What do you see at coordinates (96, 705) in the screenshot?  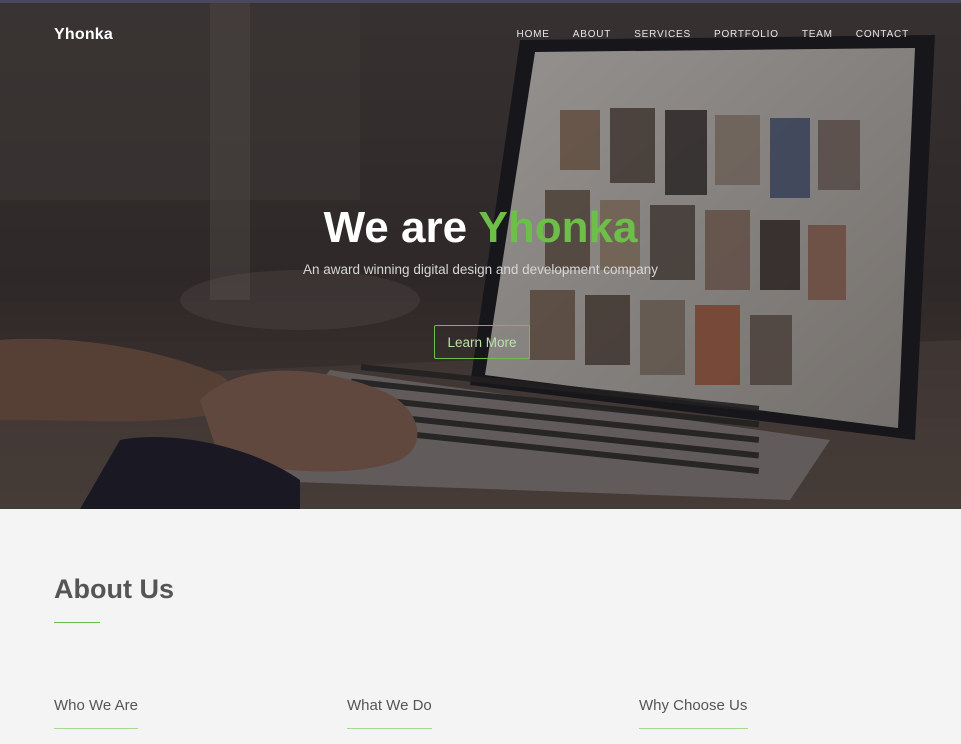 I see `column-title-who-we-are: Who We Are` at bounding box center [96, 705].